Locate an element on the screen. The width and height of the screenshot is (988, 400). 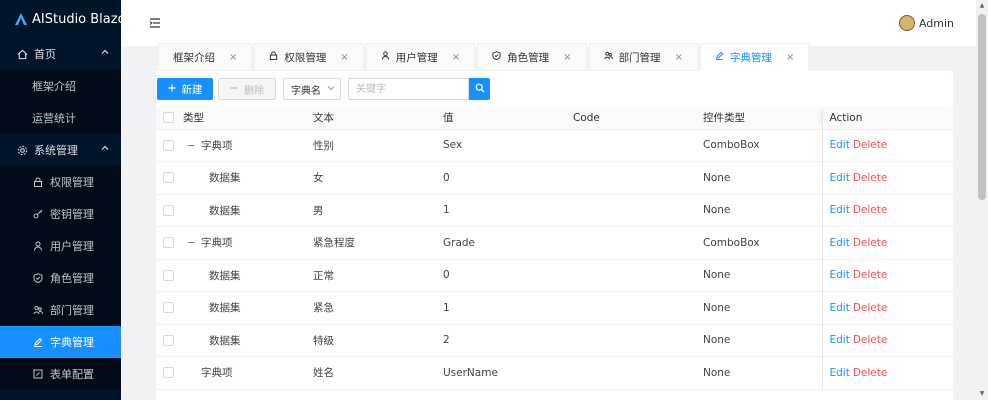
sidebar-item-users: 用户管理 is located at coordinates (60, 246).